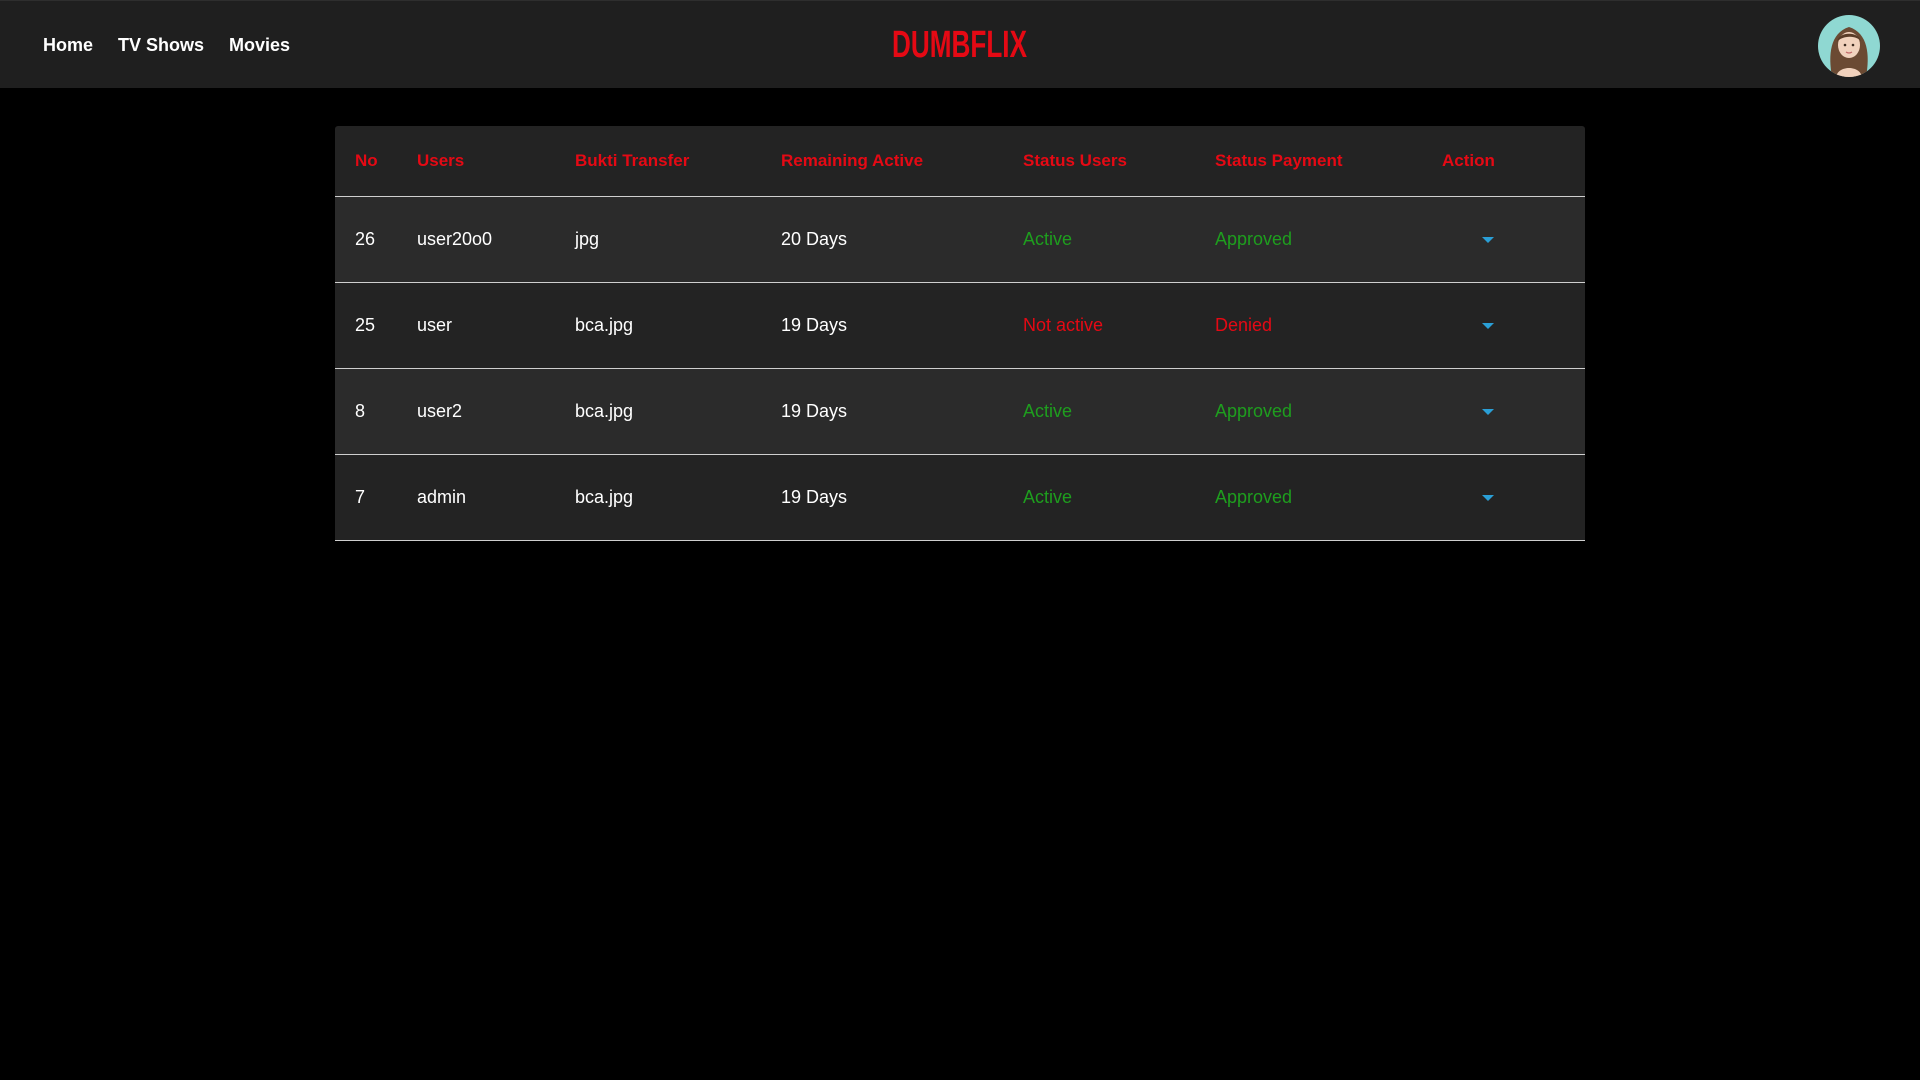 This screenshot has width=1920, height=1080. What do you see at coordinates (1328, 161) in the screenshot?
I see `column-header-status-payment: Status Payment` at bounding box center [1328, 161].